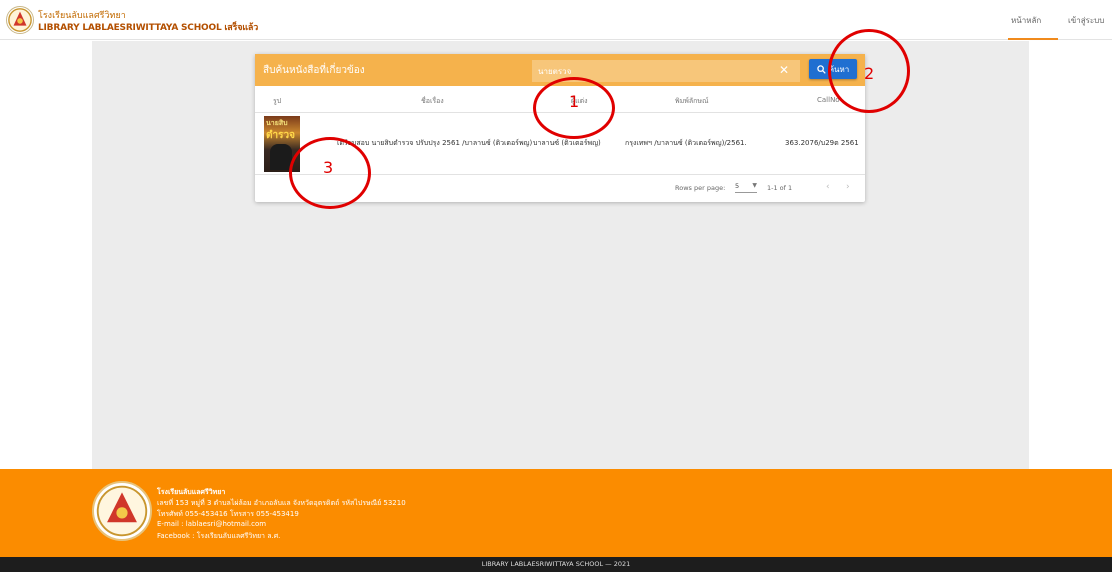  What do you see at coordinates (122, 511) in the screenshot?
I see `footer-school-logo` at bounding box center [122, 511].